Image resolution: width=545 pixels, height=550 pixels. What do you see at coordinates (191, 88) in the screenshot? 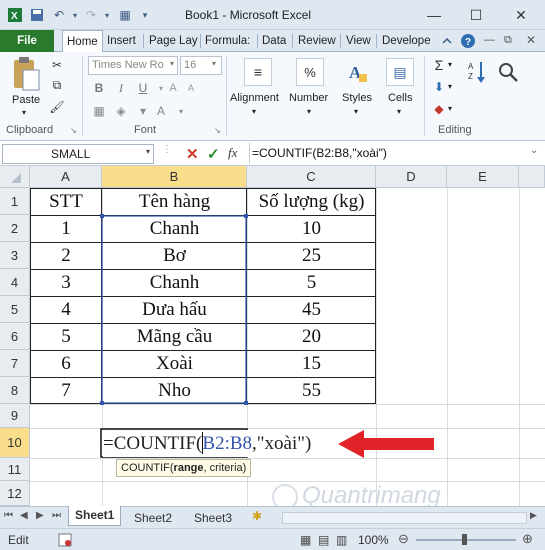
I see `shrink-font-icon: A` at bounding box center [191, 88].